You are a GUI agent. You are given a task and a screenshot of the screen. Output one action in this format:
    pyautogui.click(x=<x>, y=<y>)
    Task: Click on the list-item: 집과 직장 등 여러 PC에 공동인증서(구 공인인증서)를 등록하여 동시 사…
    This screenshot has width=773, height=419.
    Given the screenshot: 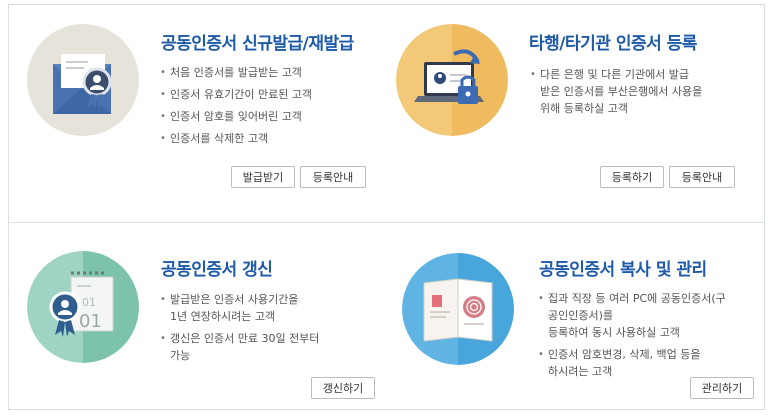 What is the action you would take?
    pyautogui.click(x=651, y=315)
    